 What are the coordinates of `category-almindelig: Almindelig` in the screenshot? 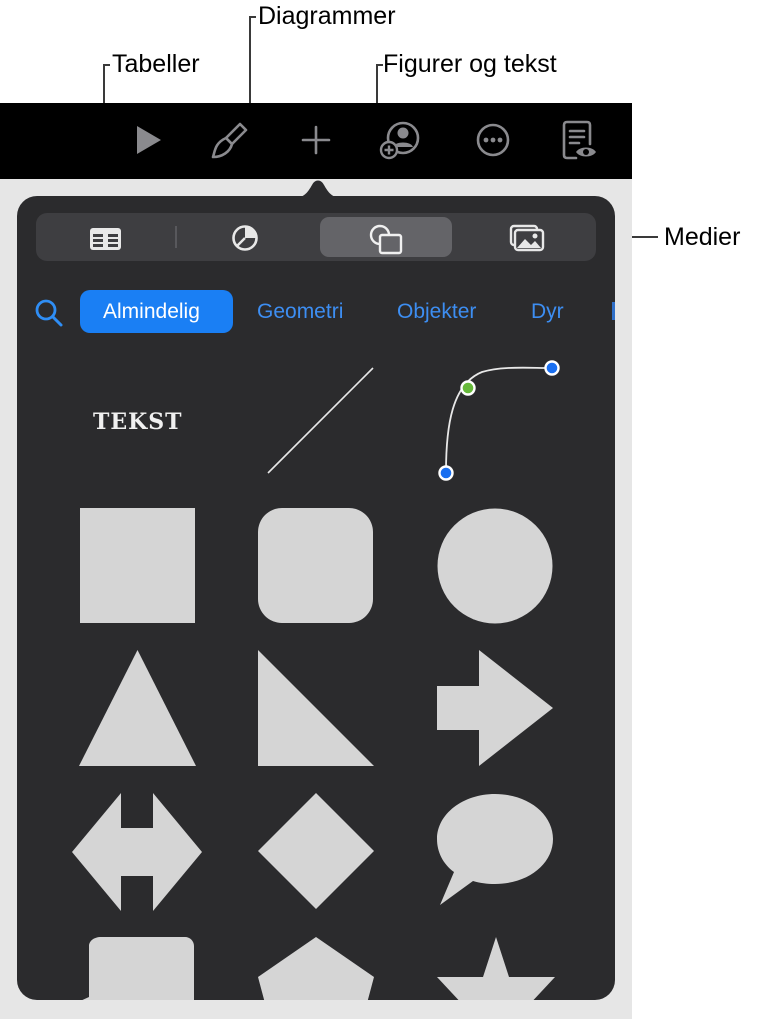 It's located at (151, 312).